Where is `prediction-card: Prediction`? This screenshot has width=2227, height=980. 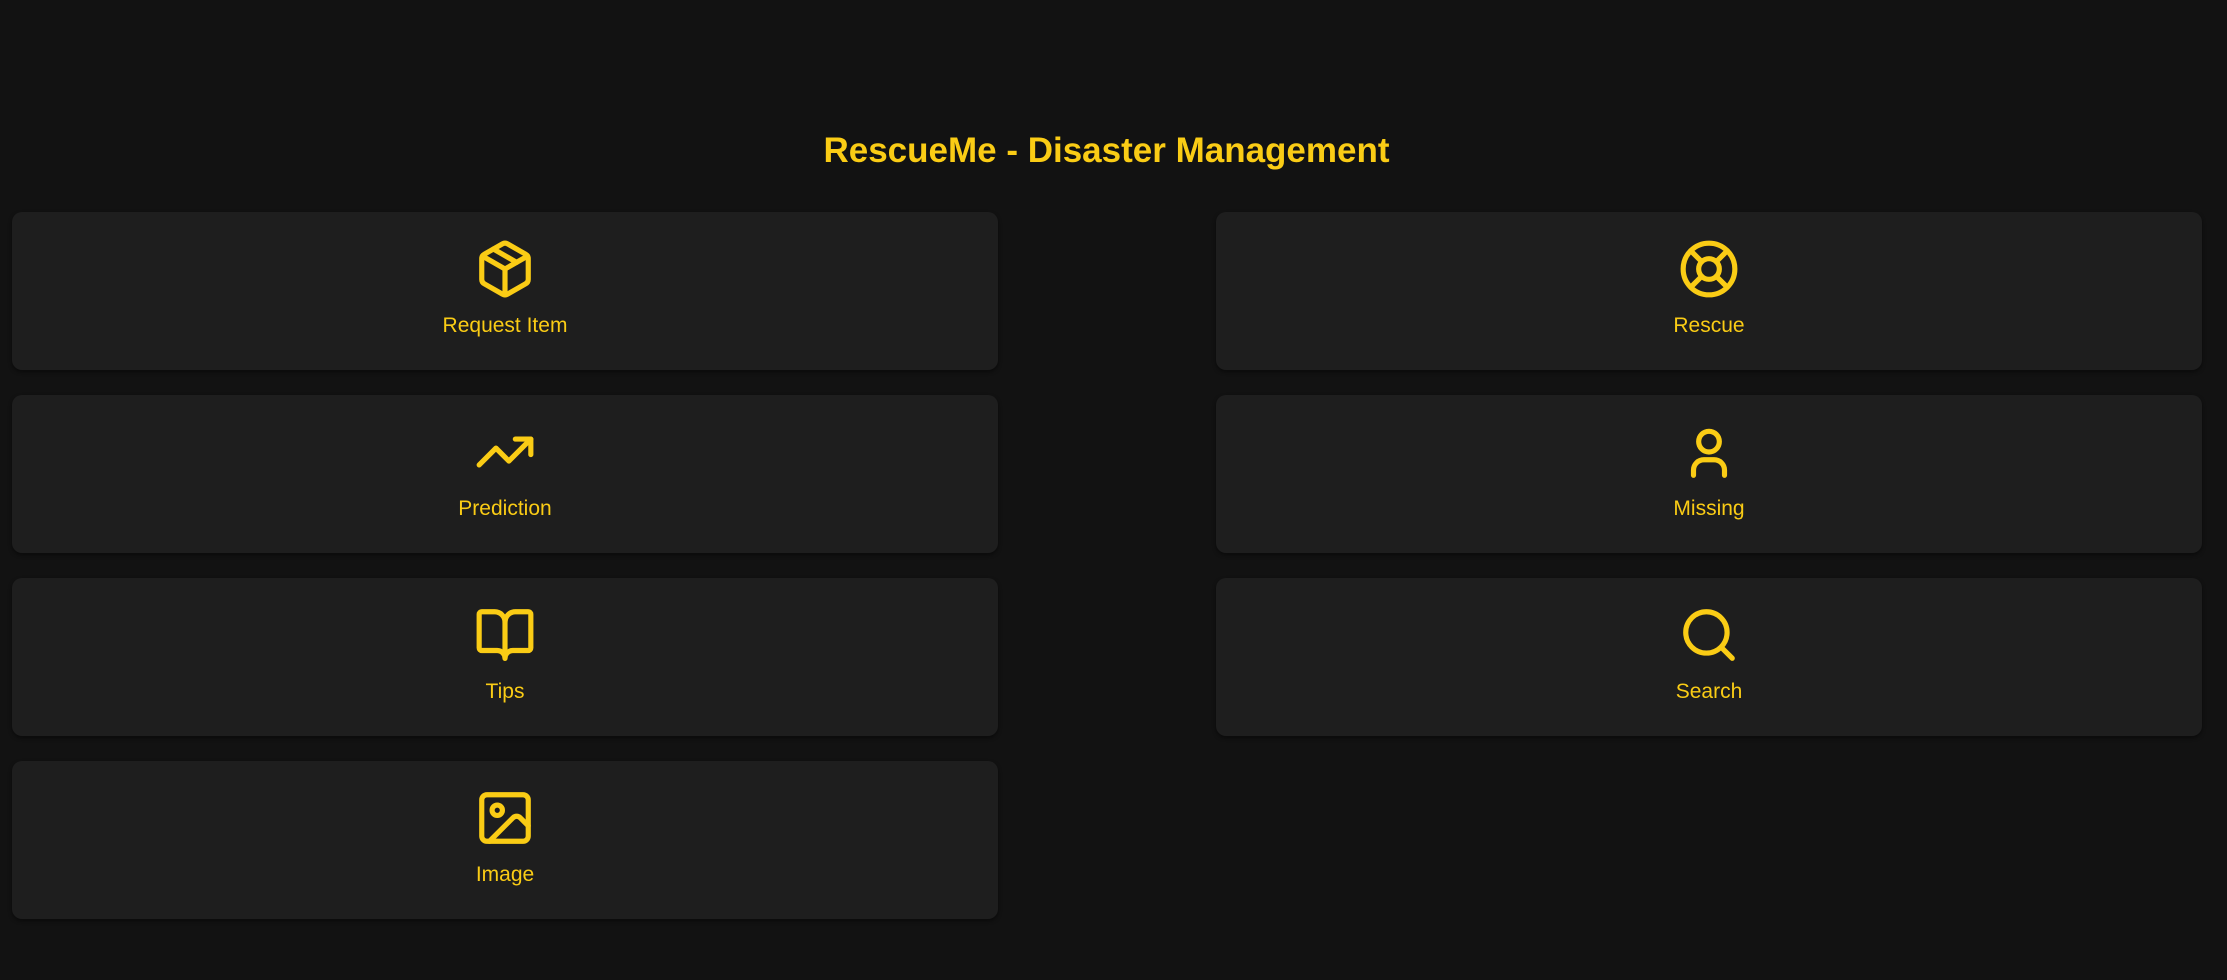
prediction-card: Prediction is located at coordinates (505, 474).